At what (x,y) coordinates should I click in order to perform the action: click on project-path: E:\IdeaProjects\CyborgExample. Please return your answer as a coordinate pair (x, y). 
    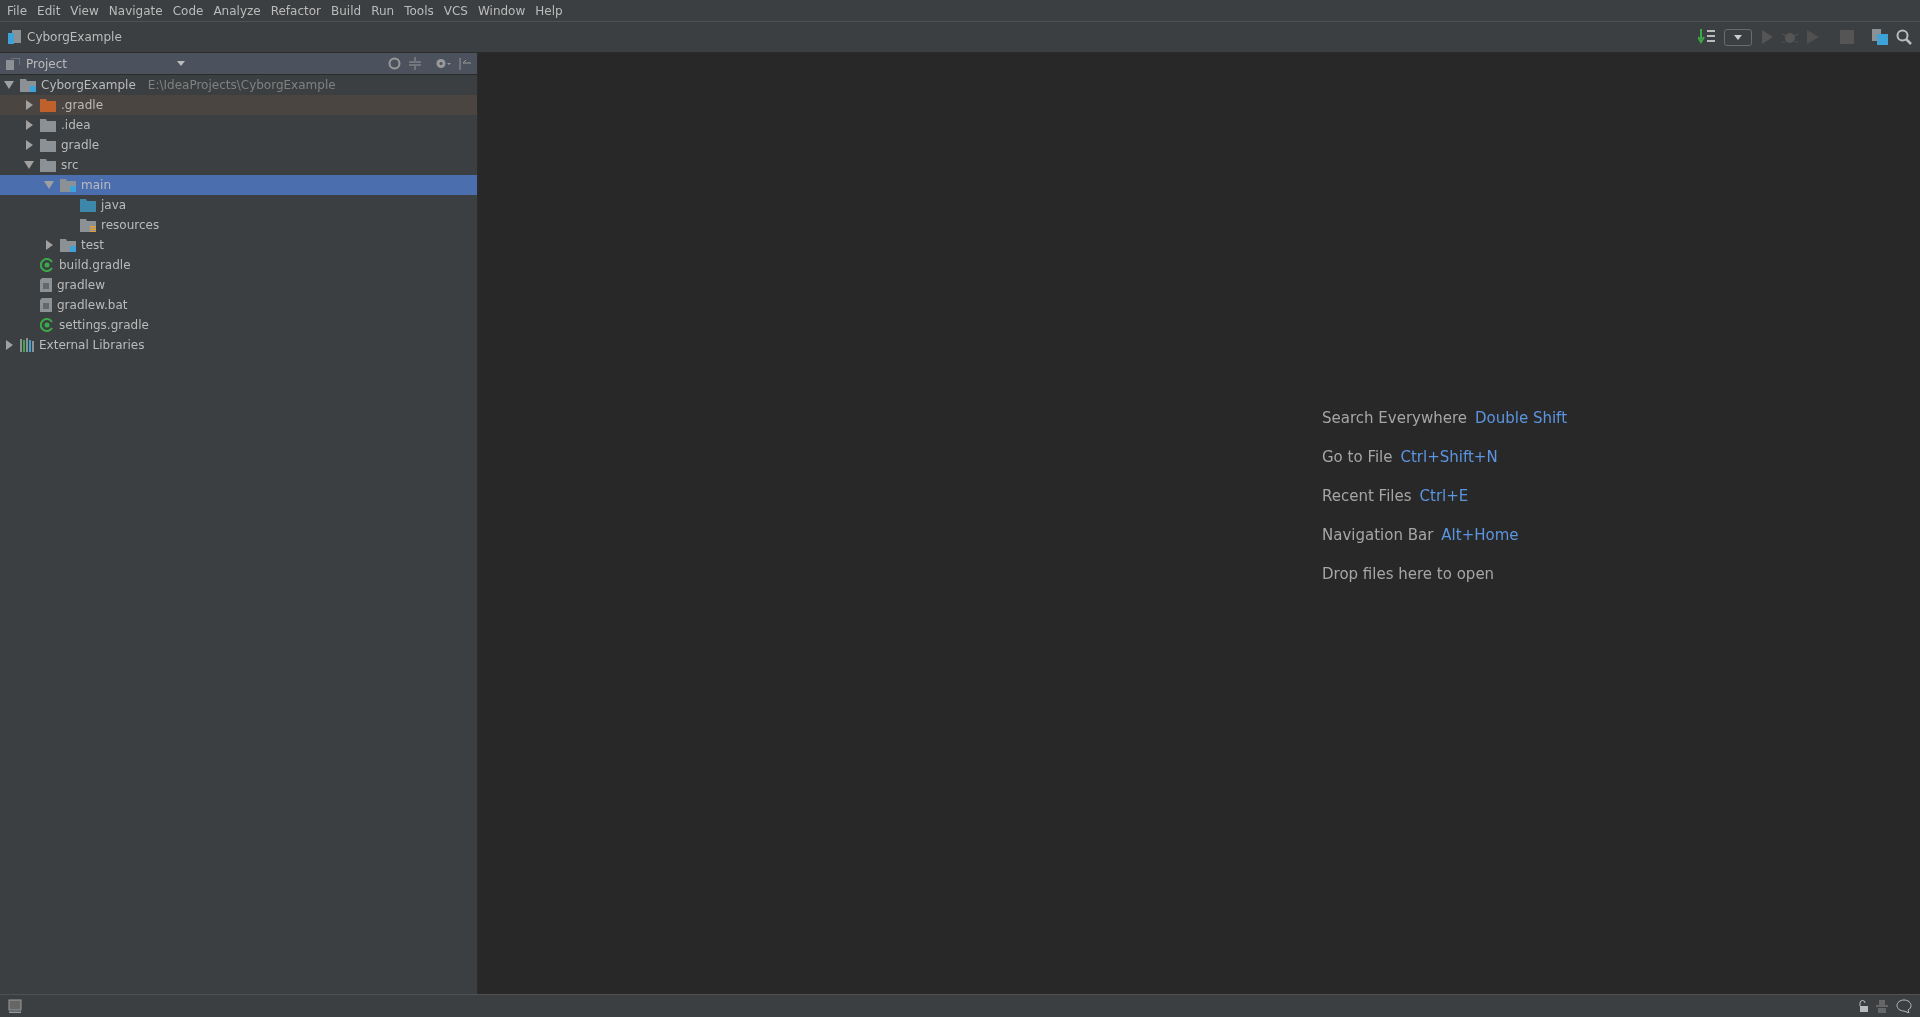
    Looking at the image, I should click on (241, 85).